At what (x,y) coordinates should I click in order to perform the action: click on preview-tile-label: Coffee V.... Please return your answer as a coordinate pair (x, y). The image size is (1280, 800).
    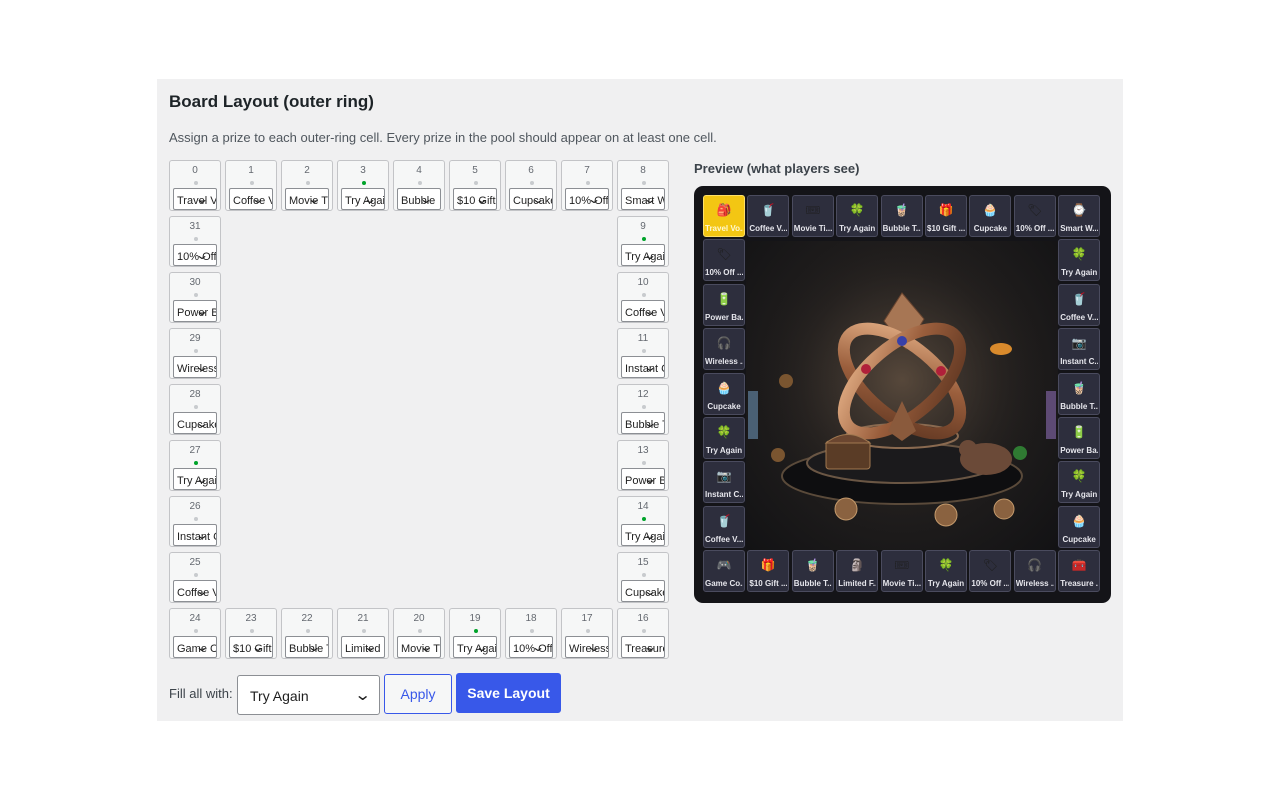
    Looking at the image, I should click on (1079, 317).